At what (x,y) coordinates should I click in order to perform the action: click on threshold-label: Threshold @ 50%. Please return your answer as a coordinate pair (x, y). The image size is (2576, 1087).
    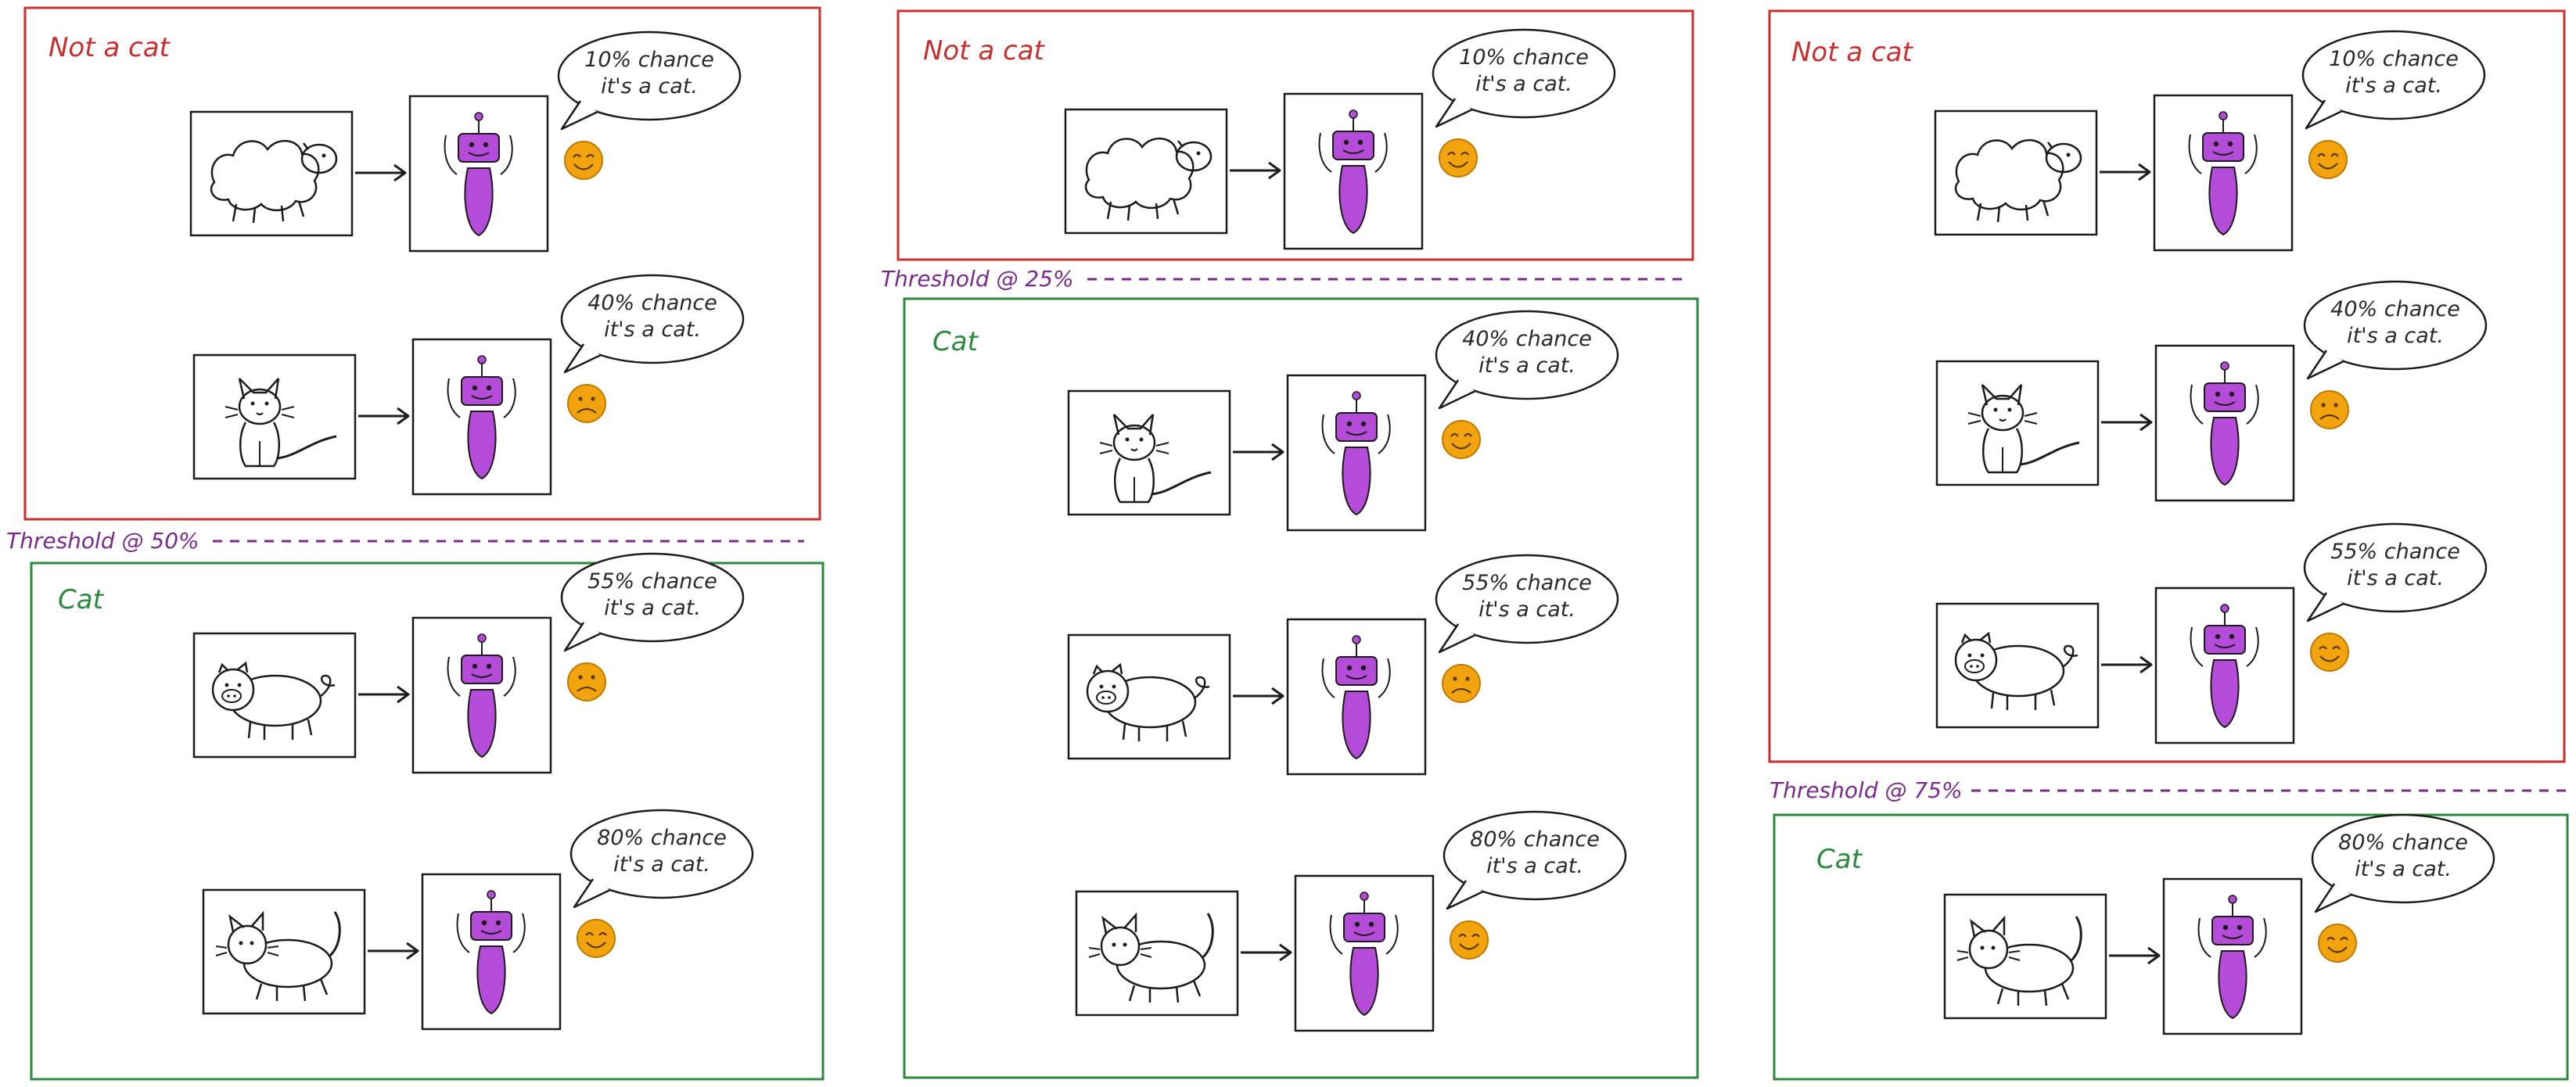
    Looking at the image, I should click on (102, 541).